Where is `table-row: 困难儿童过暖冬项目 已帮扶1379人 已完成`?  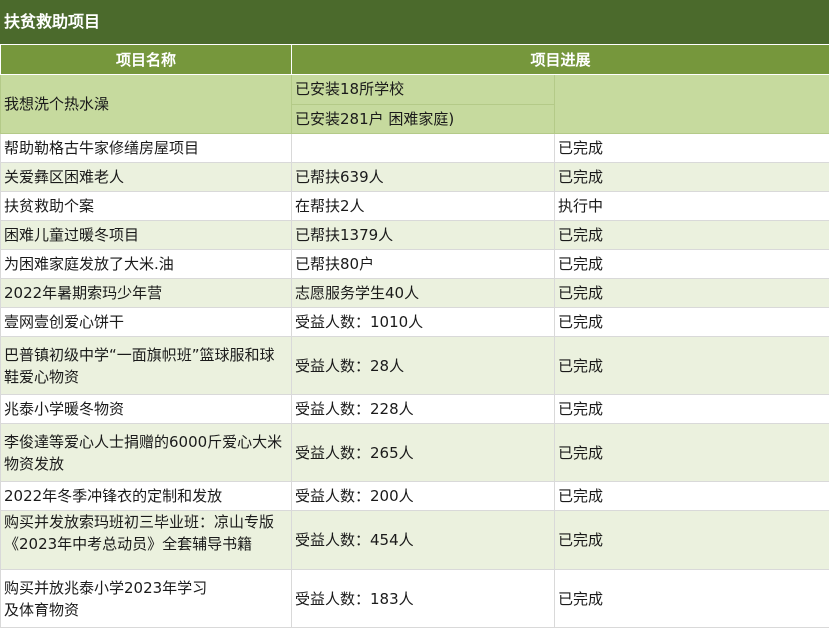
table-row: 困难儿童过暖冬项目 已帮扶1379人 已完成 is located at coordinates (414, 235).